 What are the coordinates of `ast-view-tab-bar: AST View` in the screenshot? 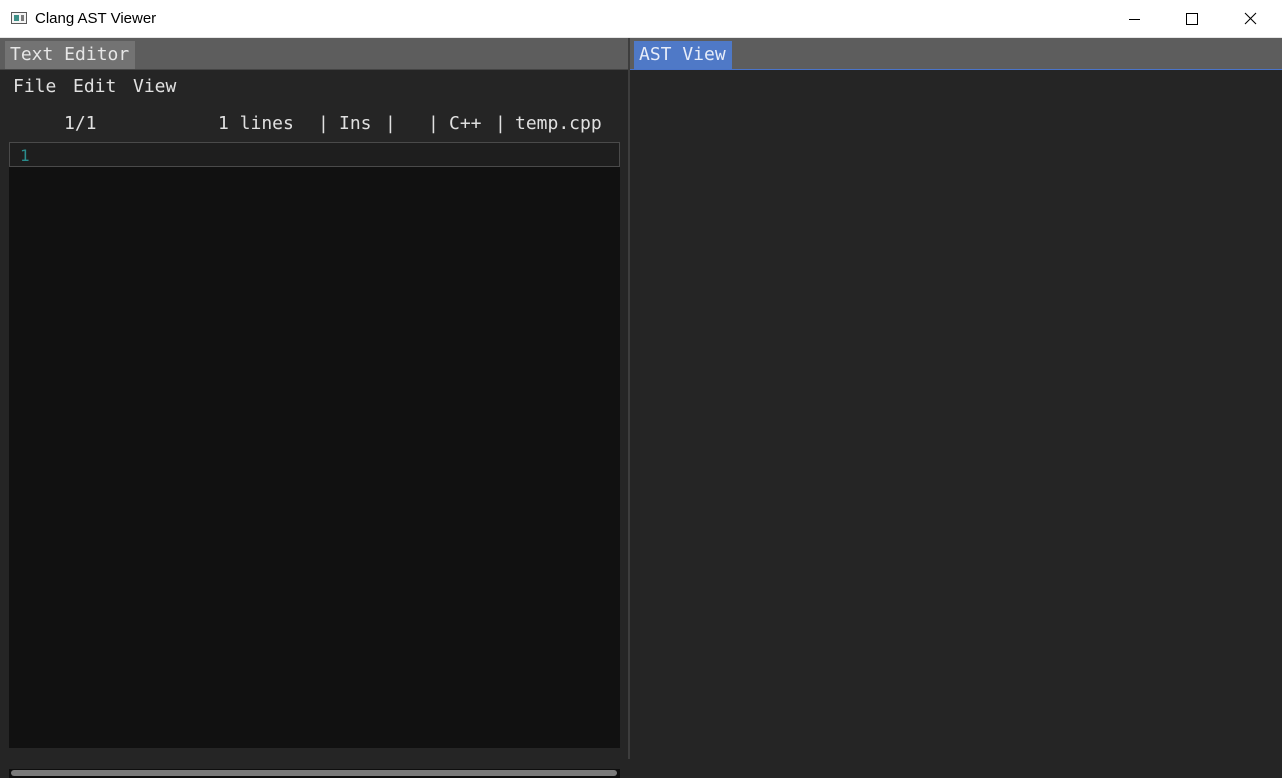 It's located at (956, 54).